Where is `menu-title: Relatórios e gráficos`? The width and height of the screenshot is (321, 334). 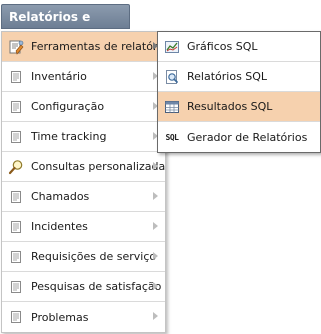 menu-title: Relatórios e gráficos is located at coordinates (65, 26).